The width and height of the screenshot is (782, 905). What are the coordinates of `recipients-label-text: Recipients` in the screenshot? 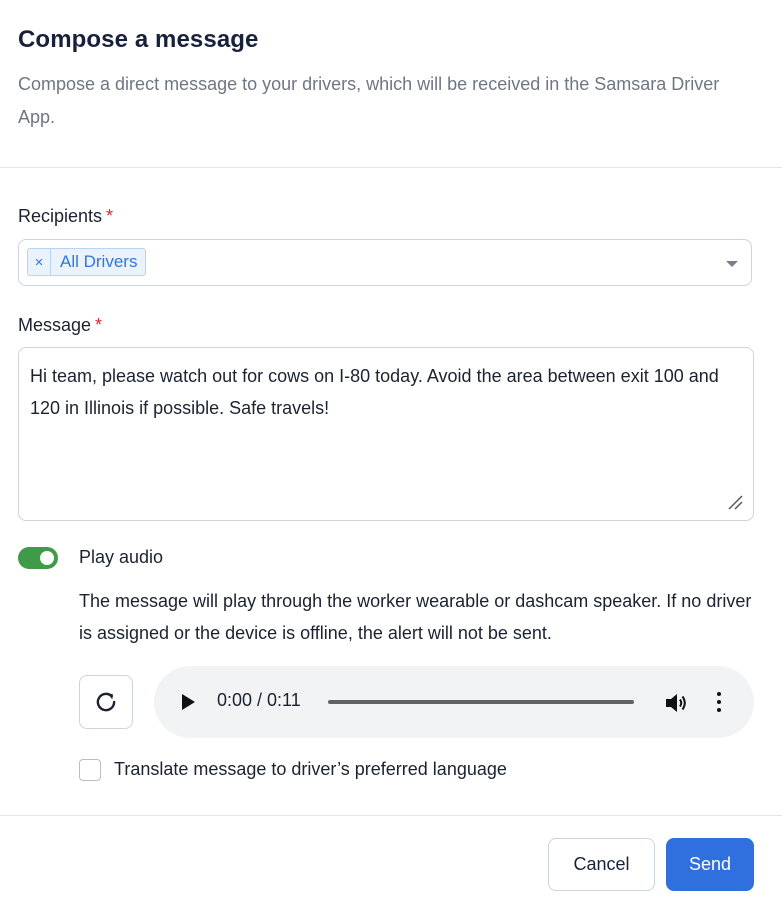 It's located at (60, 216).